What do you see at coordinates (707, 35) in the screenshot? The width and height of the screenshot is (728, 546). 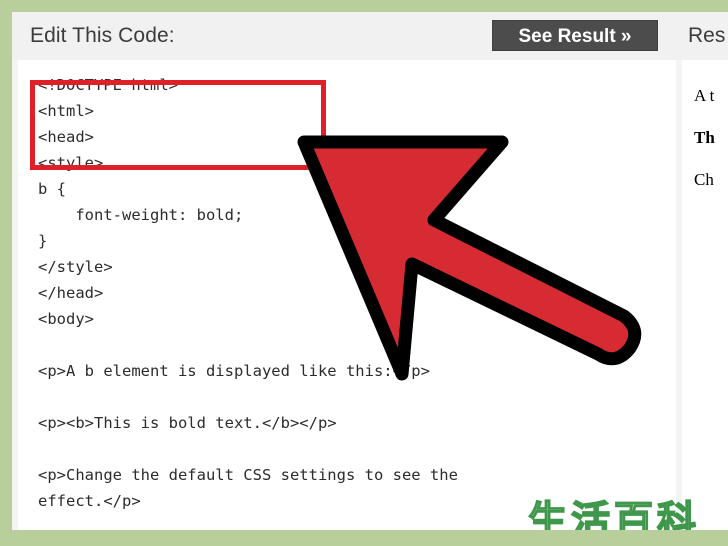 I see `result-panel-title: Res` at bounding box center [707, 35].